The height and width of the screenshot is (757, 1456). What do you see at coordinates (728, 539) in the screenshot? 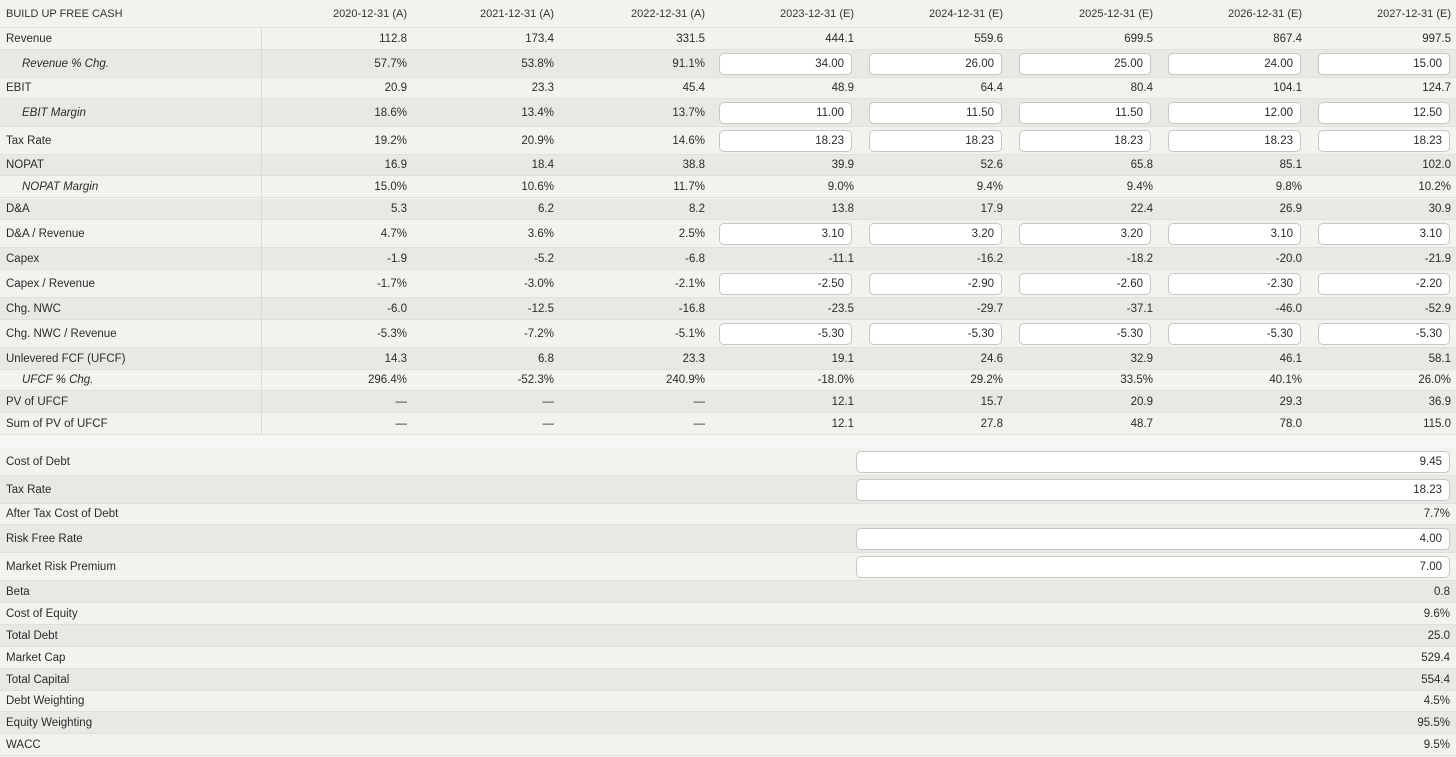
I see `wacc-row-risk-free-rate: Risk Free Rate` at bounding box center [728, 539].